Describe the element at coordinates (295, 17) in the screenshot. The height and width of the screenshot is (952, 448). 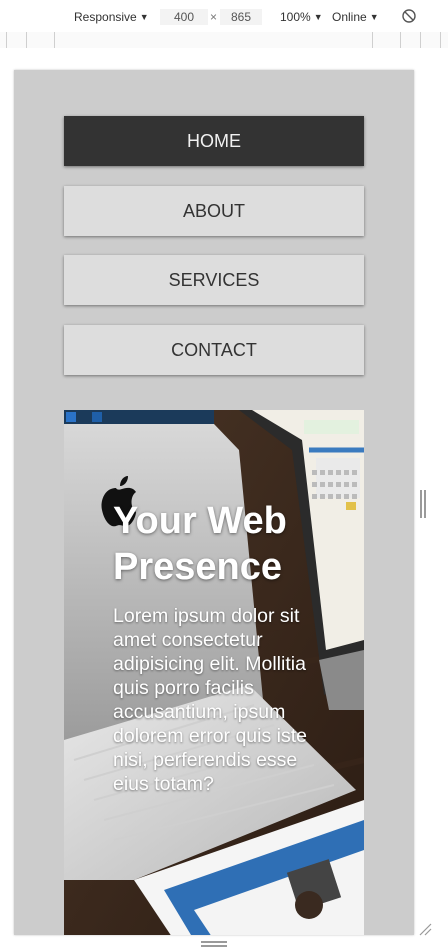
I see `zoom-label: 100%` at that location.